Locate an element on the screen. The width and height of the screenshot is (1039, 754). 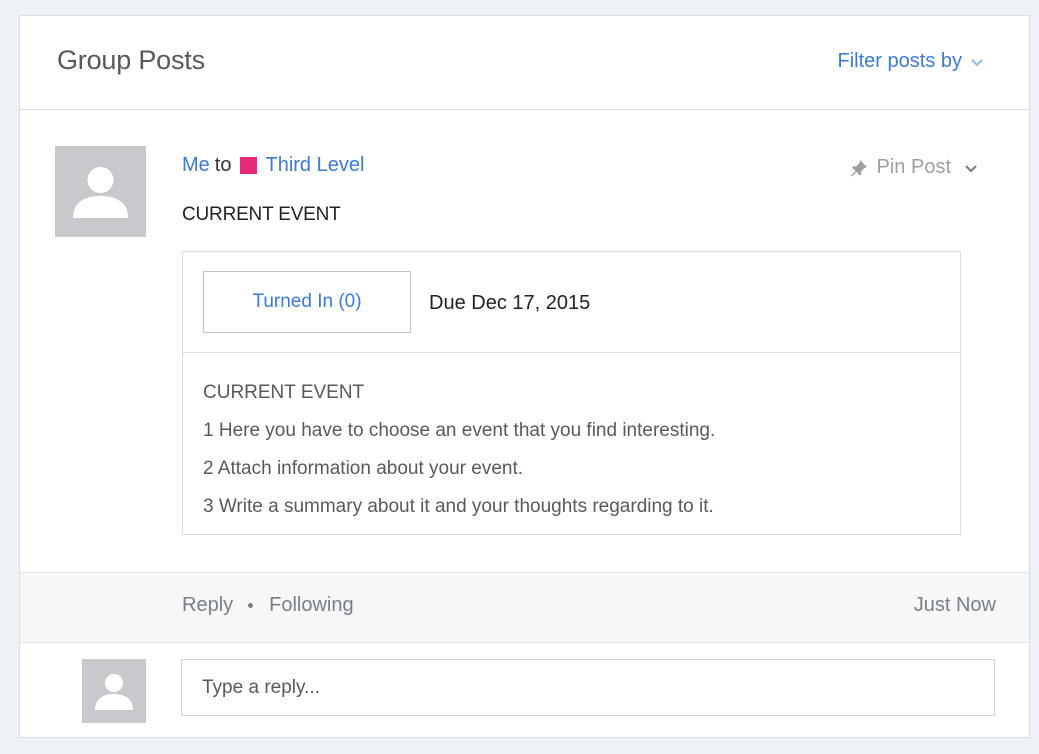
assignment-line: CURRENT EVENT is located at coordinates (284, 392).